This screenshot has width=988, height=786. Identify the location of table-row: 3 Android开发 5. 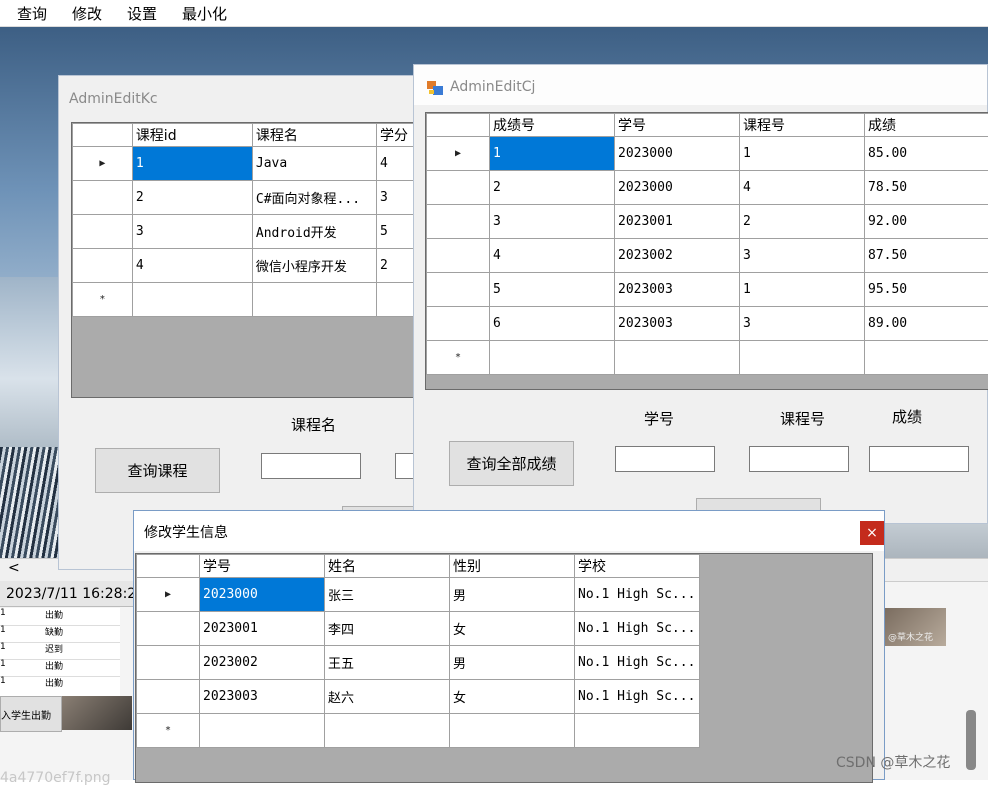
(257, 232).